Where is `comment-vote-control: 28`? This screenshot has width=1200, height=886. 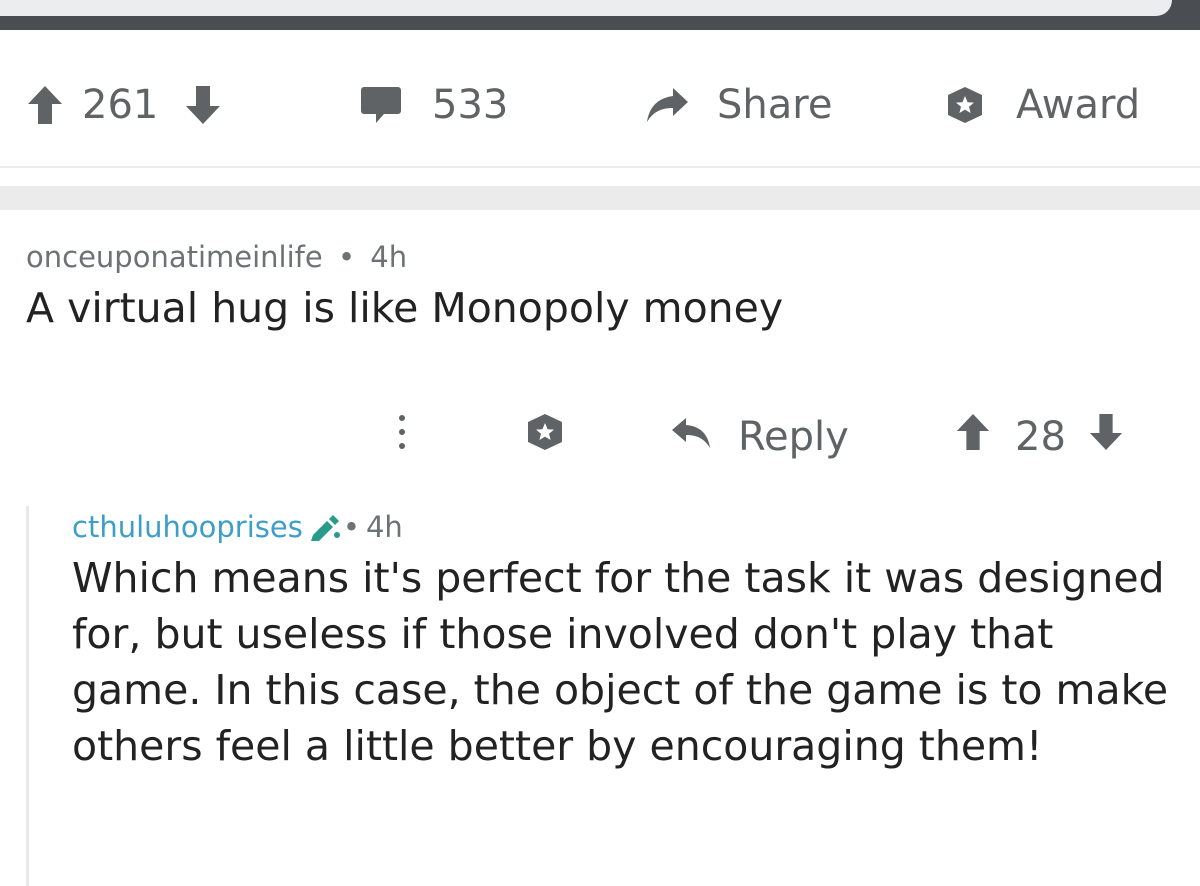
comment-vote-control: 28 is located at coordinates (1039, 437).